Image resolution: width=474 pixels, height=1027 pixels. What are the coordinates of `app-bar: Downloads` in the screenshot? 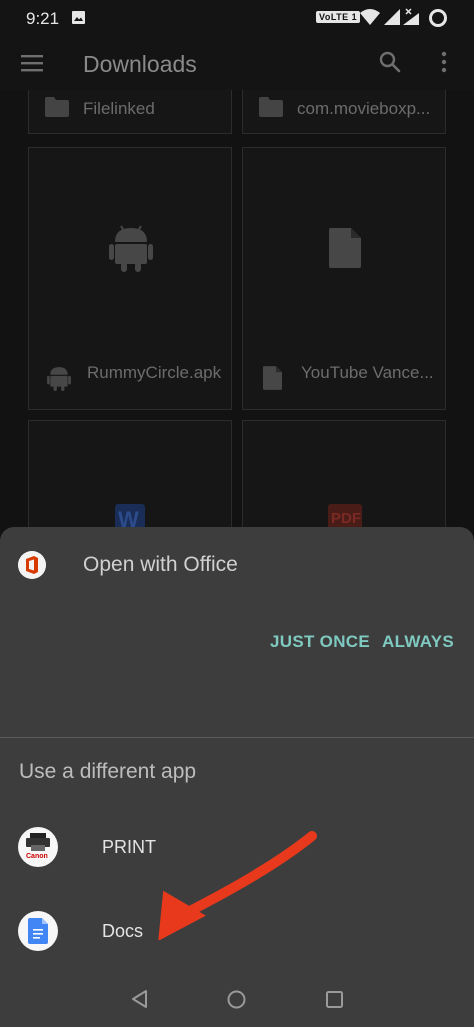 It's located at (237, 63).